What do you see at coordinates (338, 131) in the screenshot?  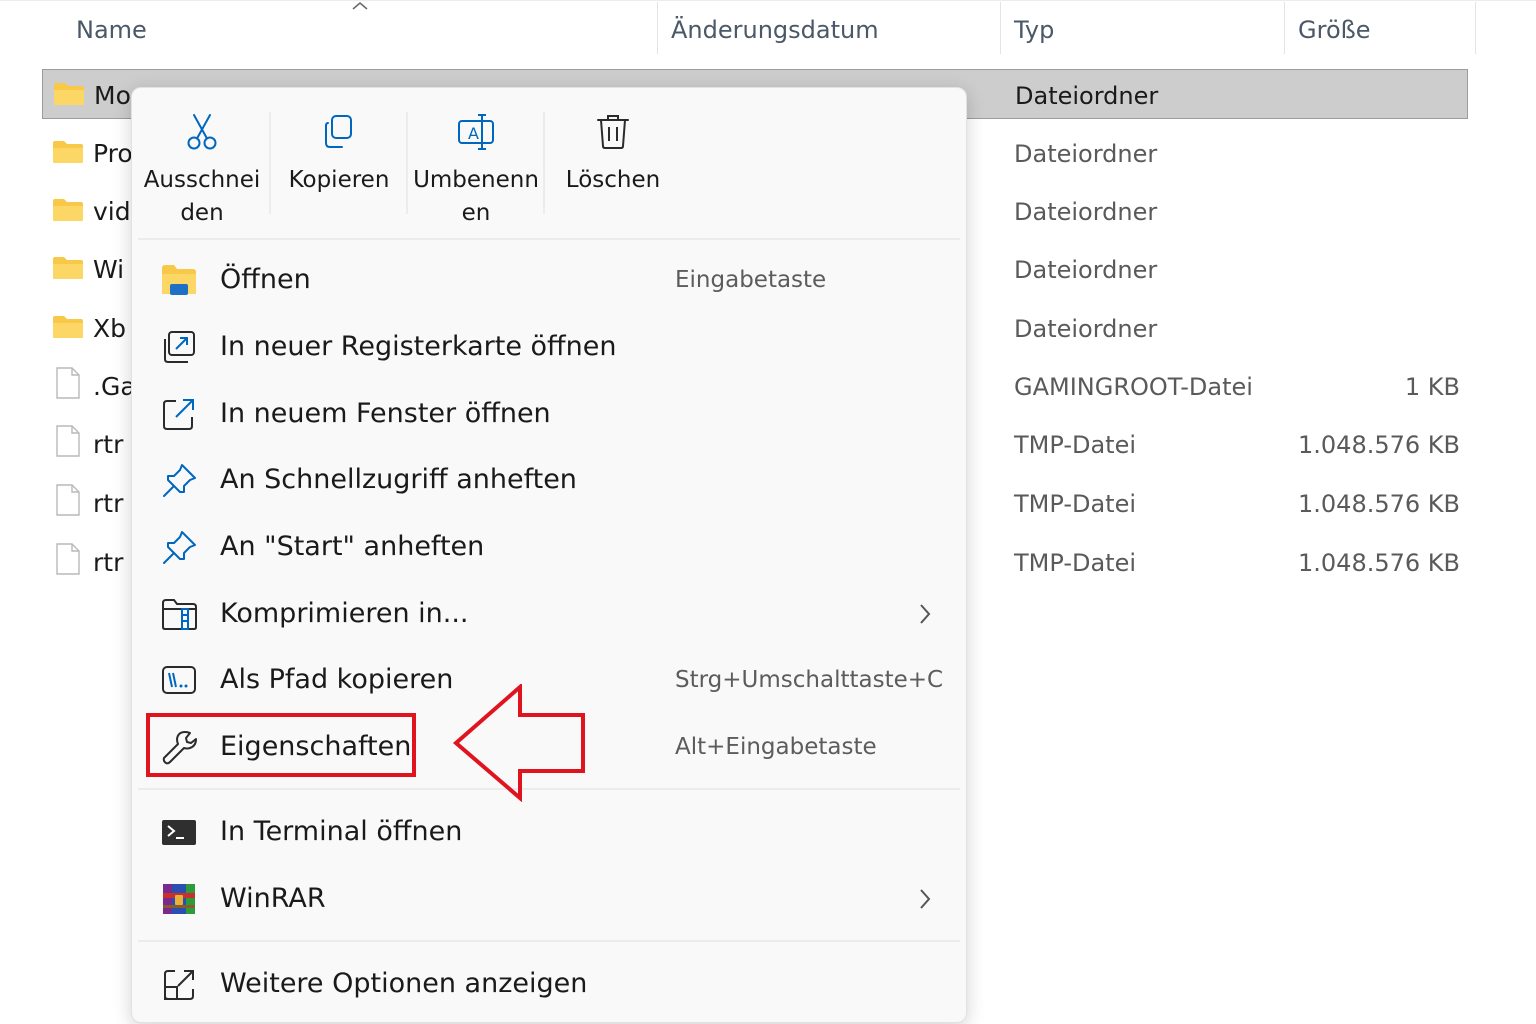 I see `copy-icon` at bounding box center [338, 131].